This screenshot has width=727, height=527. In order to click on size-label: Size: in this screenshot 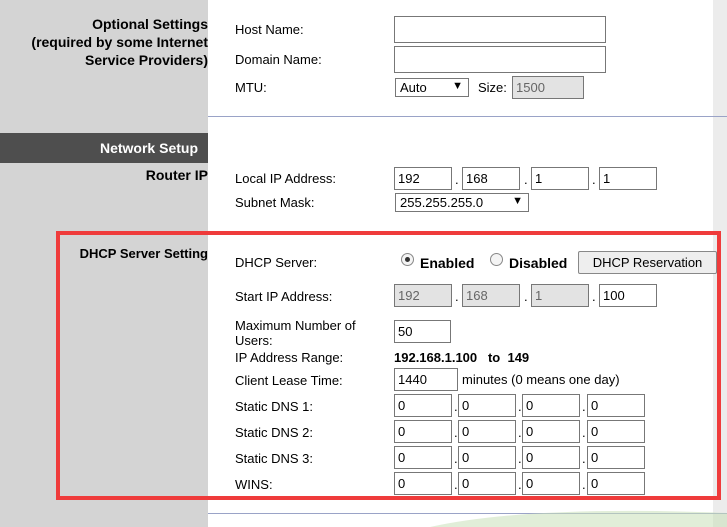, I will do `click(492, 87)`.